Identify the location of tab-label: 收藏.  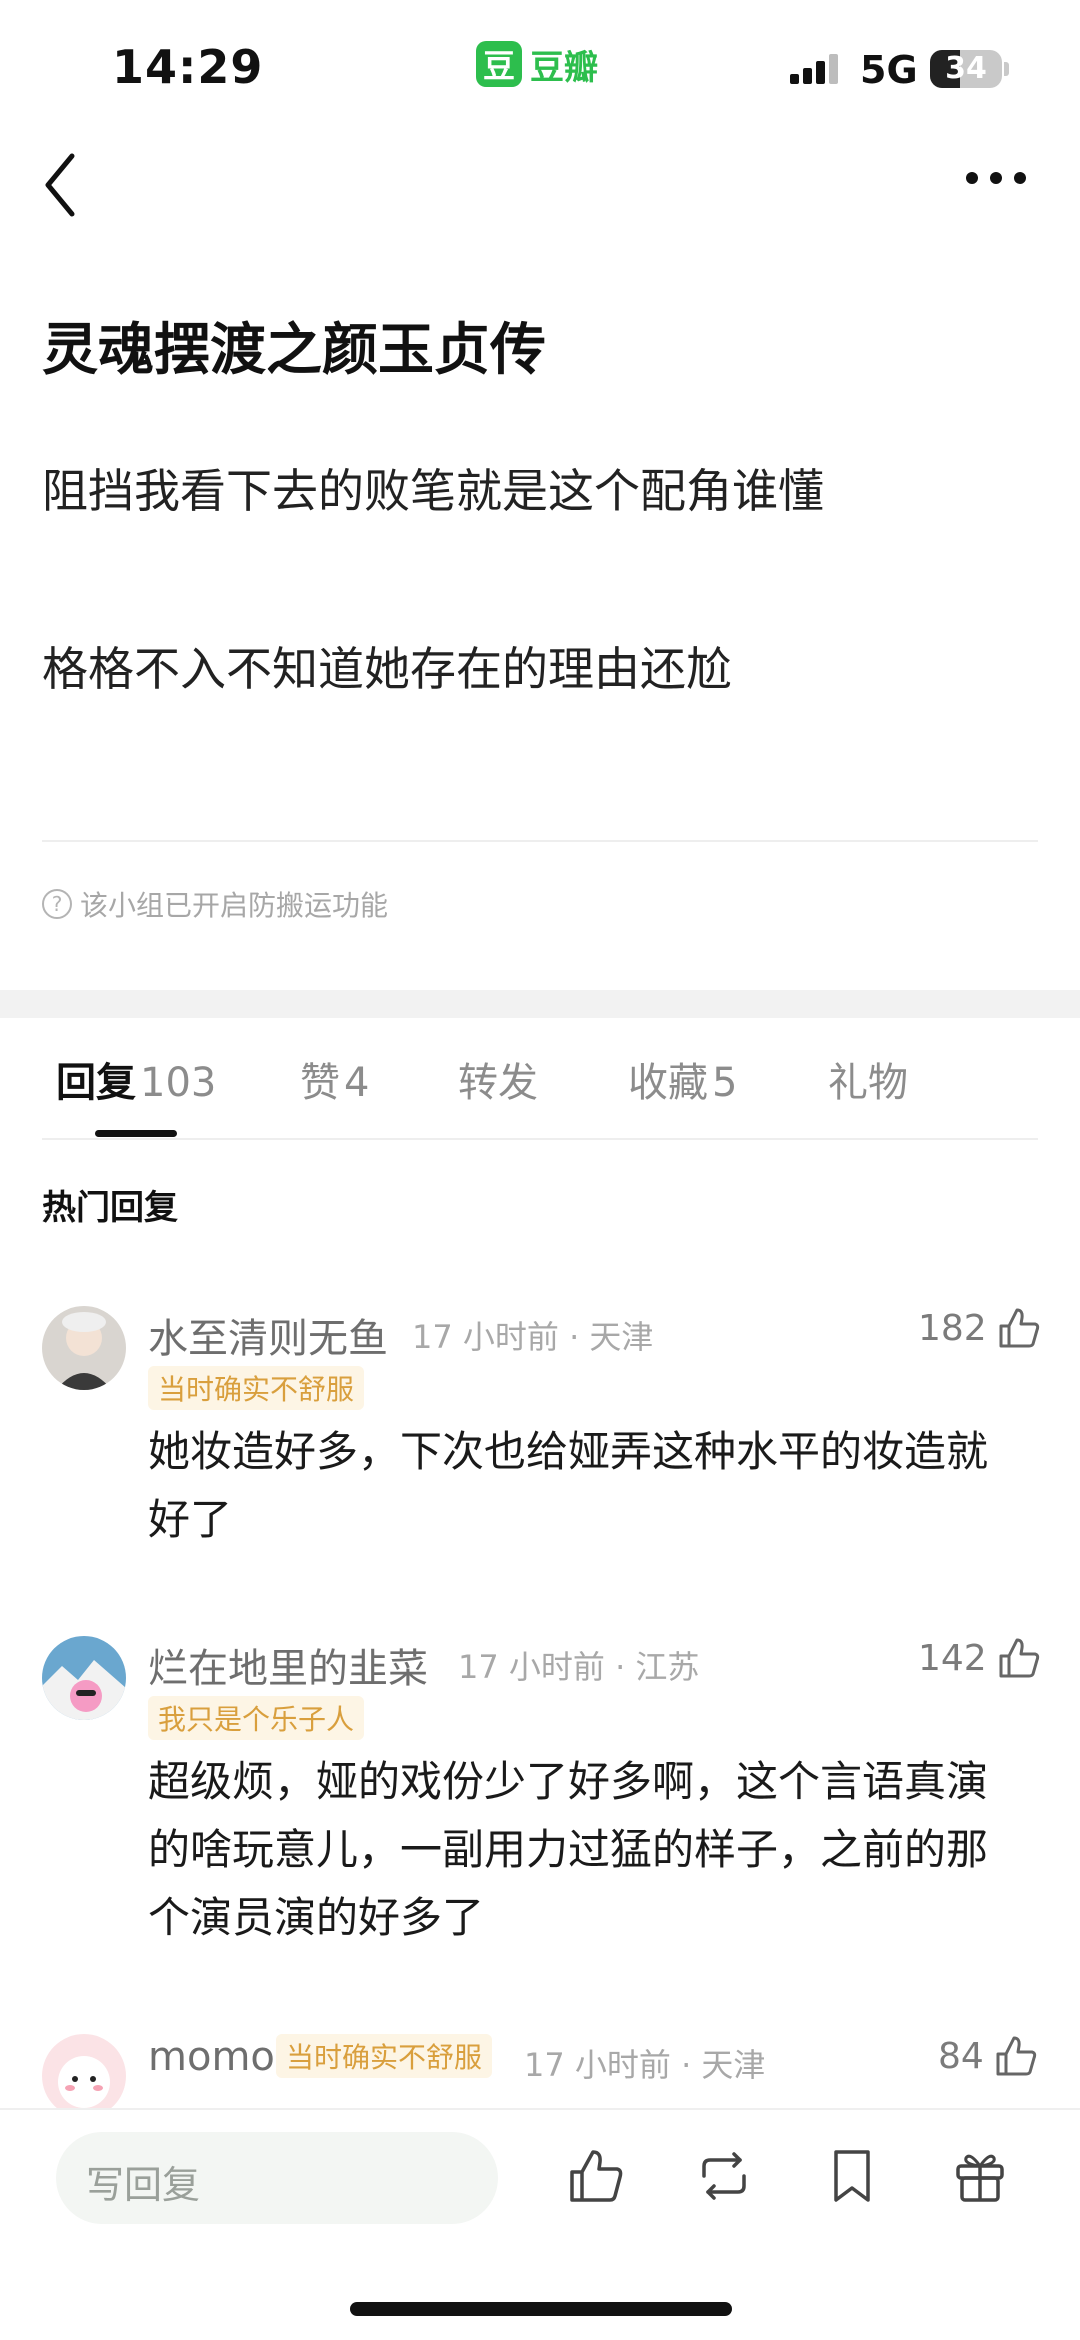
(668, 1083).